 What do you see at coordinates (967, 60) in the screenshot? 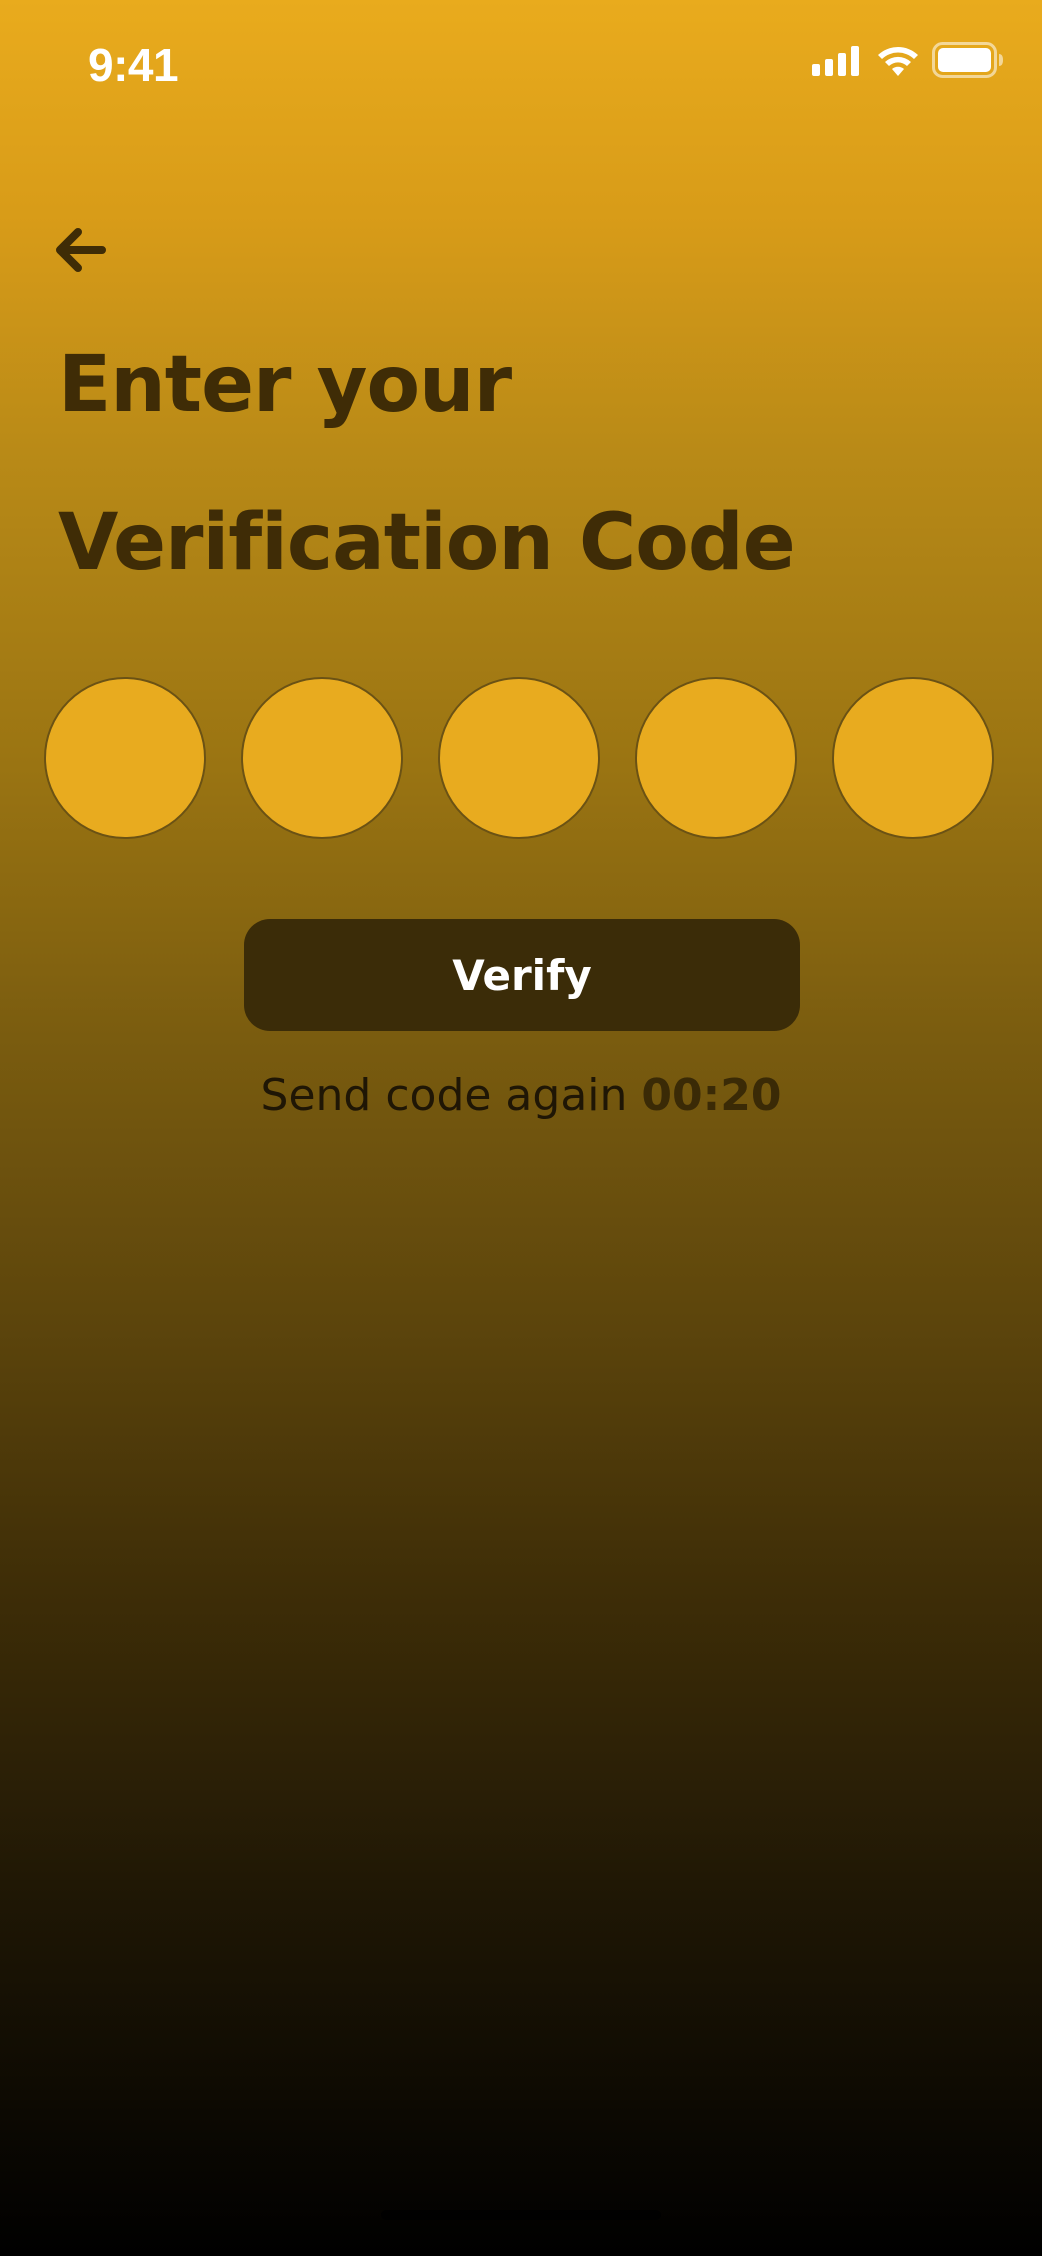
I see `battery-icon` at bounding box center [967, 60].